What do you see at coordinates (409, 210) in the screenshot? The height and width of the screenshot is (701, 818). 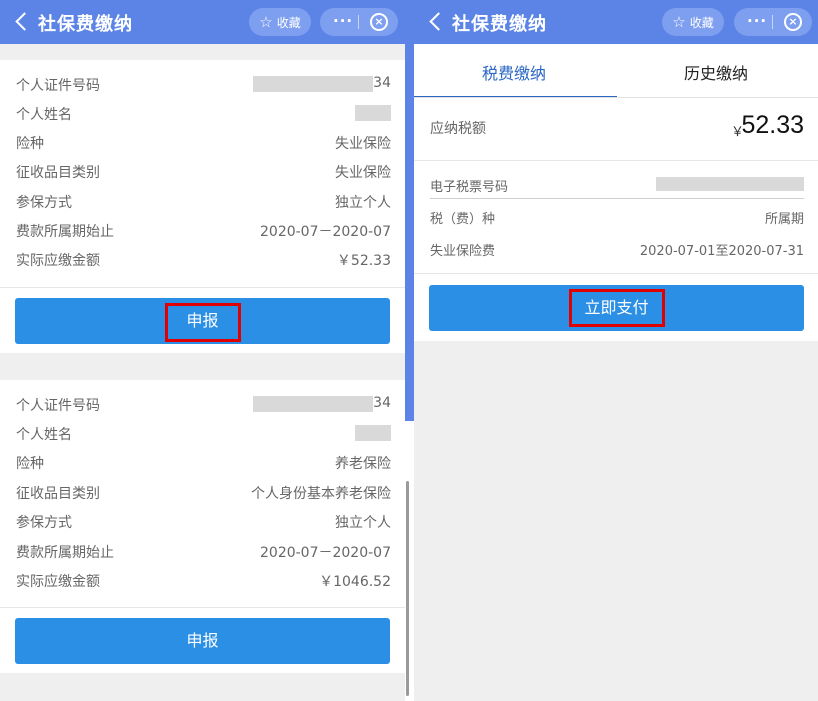 I see `divider-strip` at bounding box center [409, 210].